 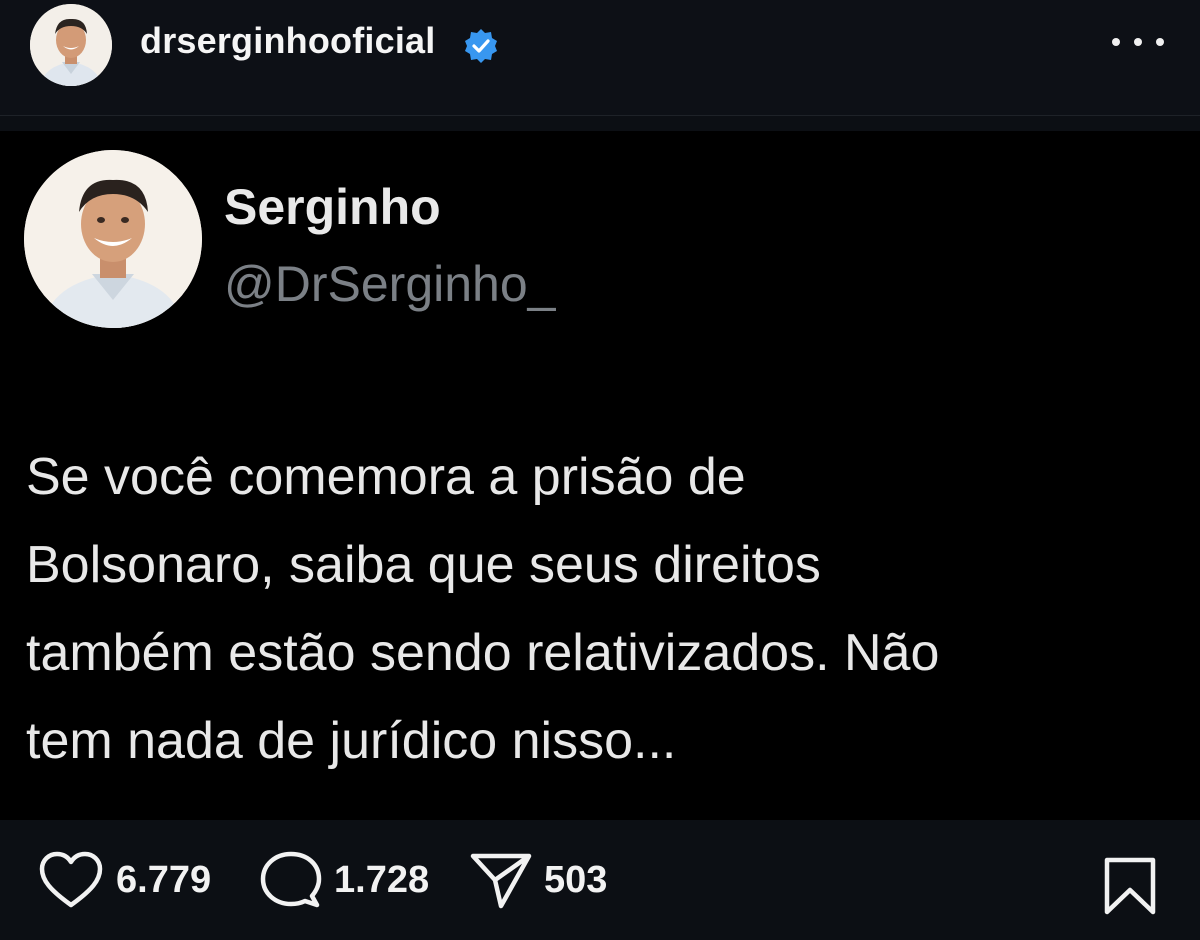 I want to click on like-button: 6.779, so click(x=124, y=880).